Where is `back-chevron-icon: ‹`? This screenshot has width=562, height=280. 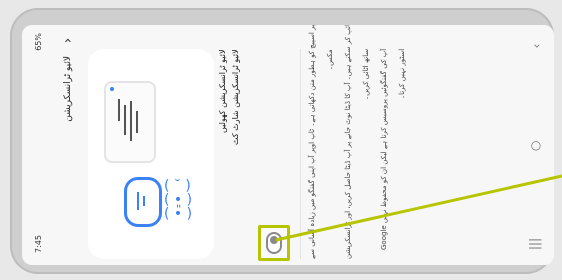 back-chevron-icon: ‹ is located at coordinates (67, 40).